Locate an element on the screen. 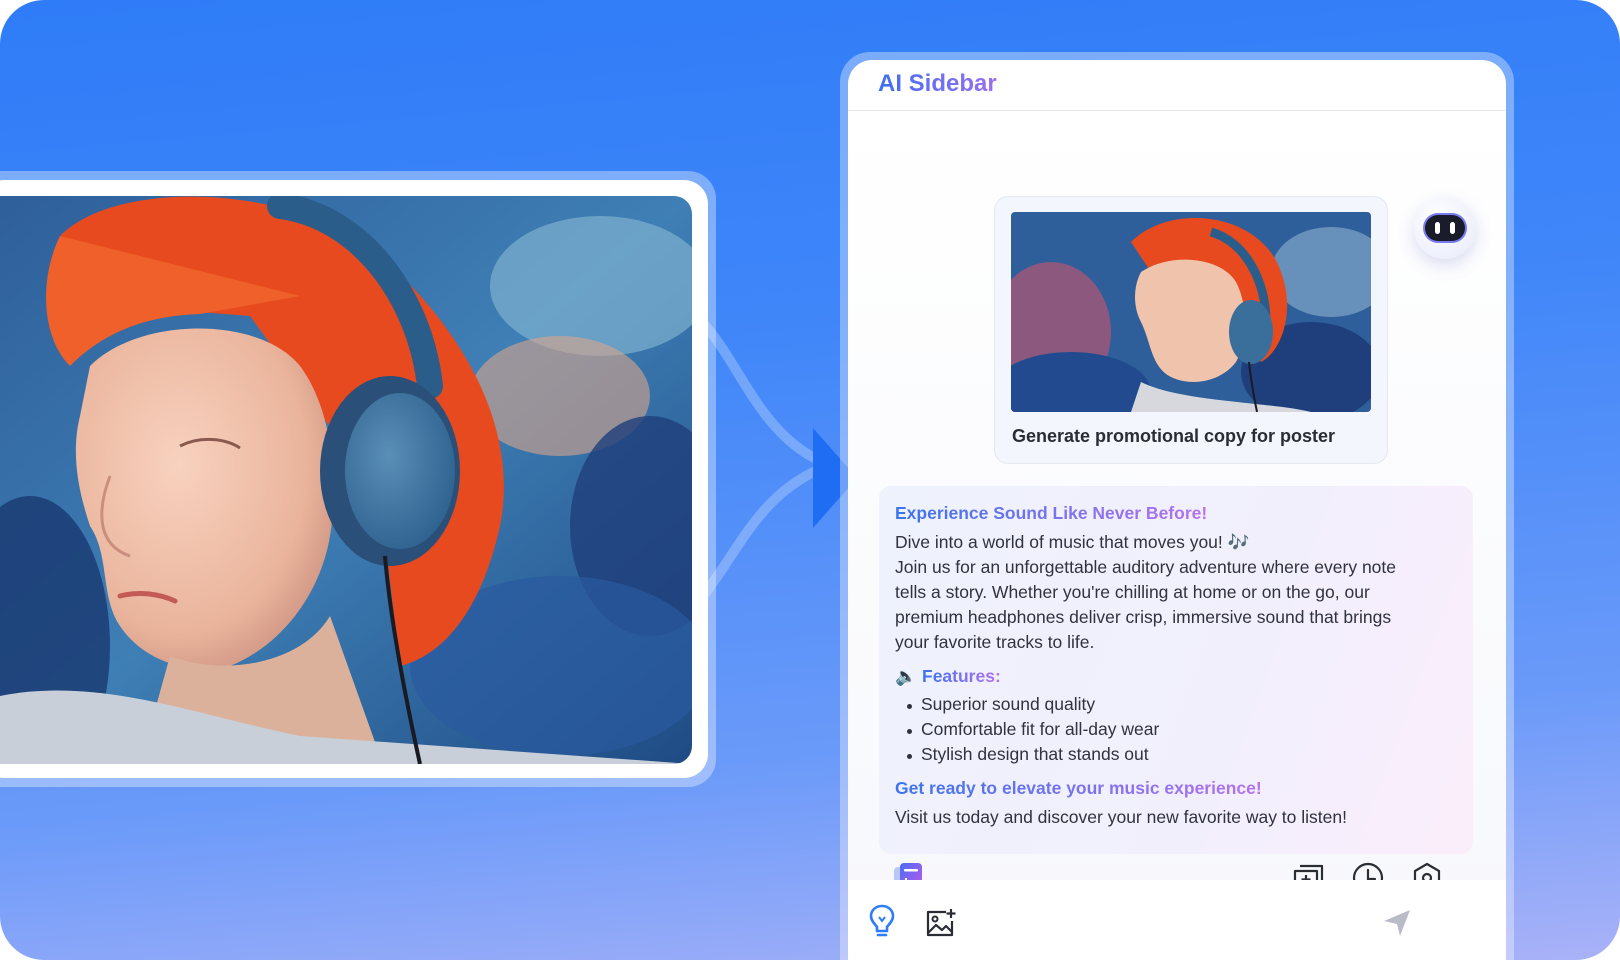 The image size is (1620, 960). user-message-bubble: Generate promotional copy for poster is located at coordinates (1191, 330).